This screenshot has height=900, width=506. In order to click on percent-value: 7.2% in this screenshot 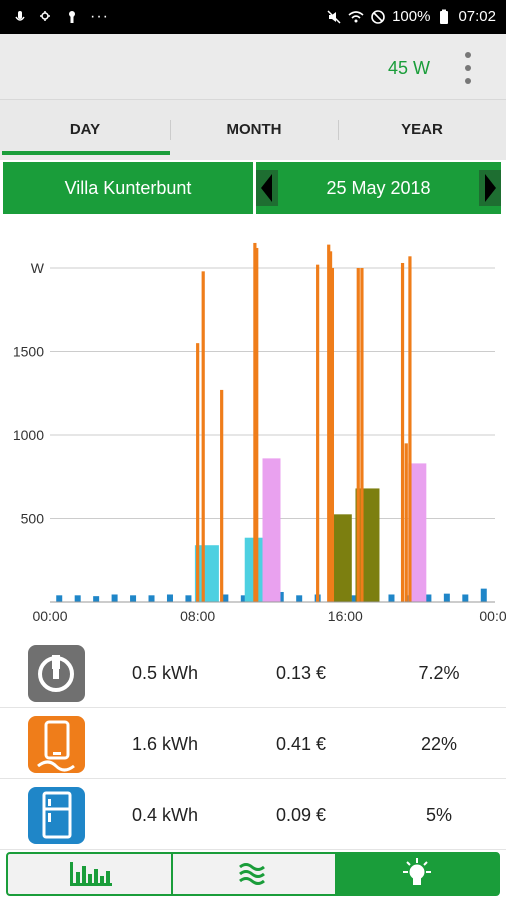, I will do `click(439, 673)`.